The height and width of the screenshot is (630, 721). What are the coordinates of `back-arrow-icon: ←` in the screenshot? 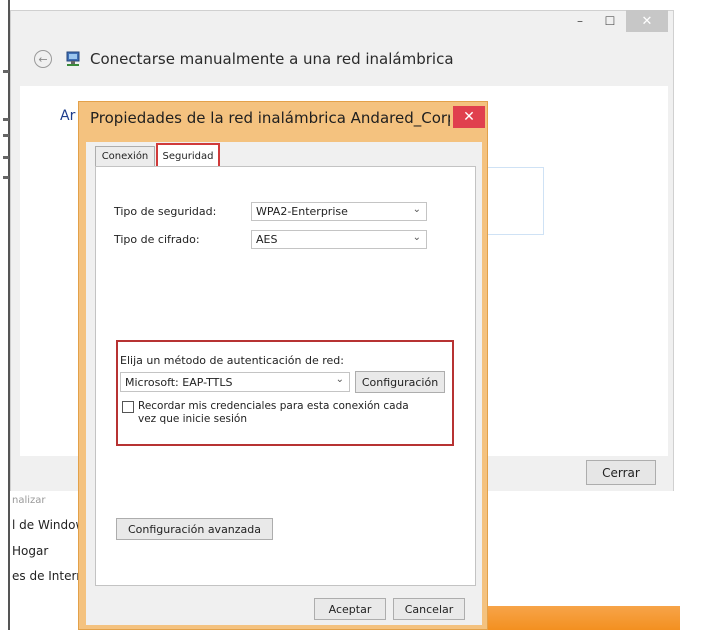 It's located at (43, 59).